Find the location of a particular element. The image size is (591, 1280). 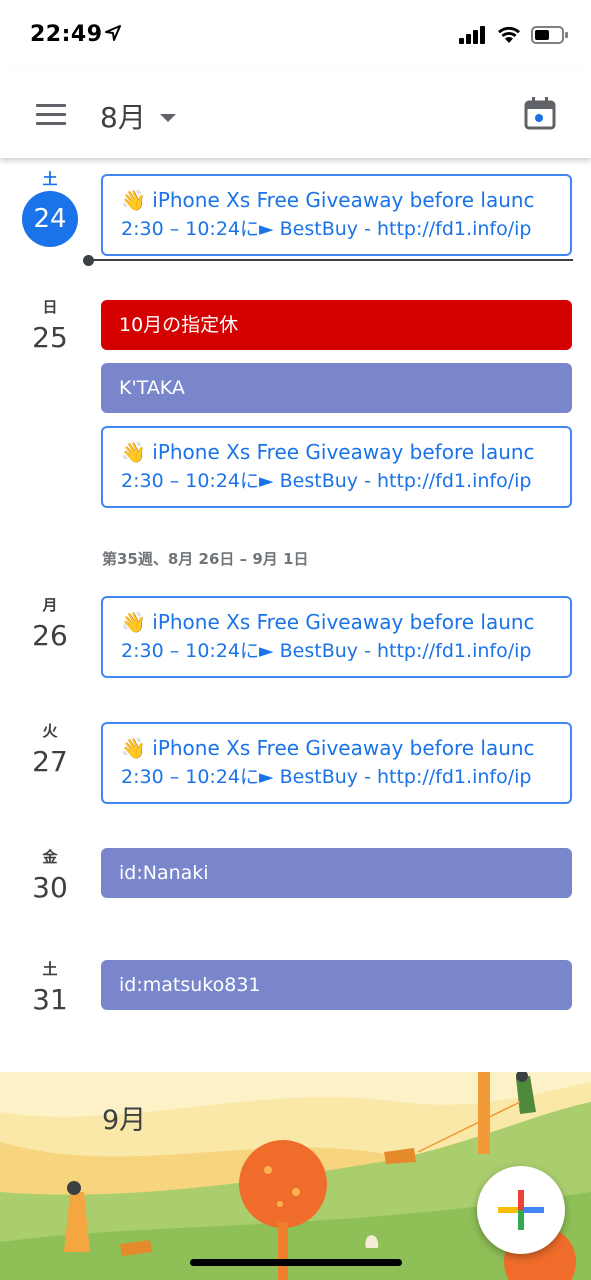

add-icon is located at coordinates (521, 1210).